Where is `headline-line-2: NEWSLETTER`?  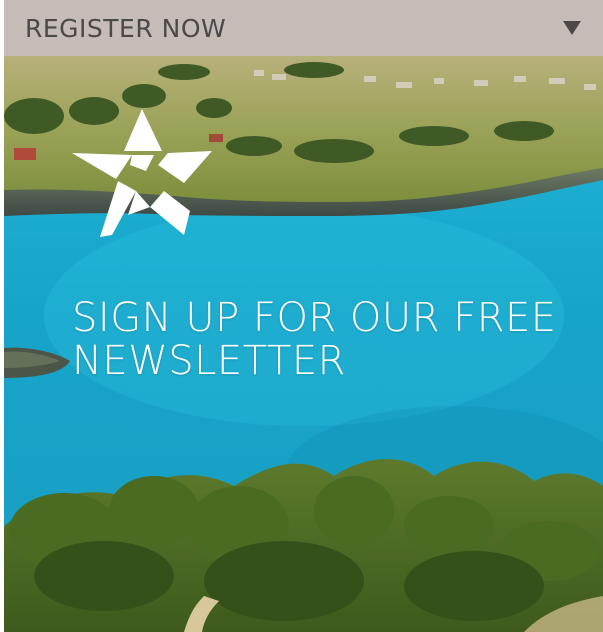
headline-line-2: NEWSLETTER is located at coordinates (209, 361).